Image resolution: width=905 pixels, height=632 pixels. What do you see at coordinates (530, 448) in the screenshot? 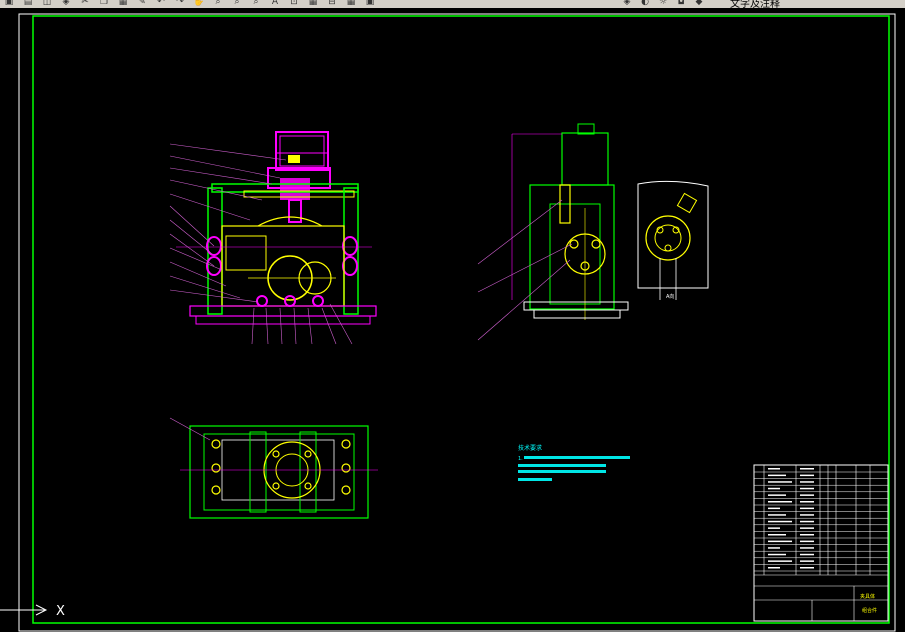
I see `tech-req-title: 技术要求` at bounding box center [530, 448].